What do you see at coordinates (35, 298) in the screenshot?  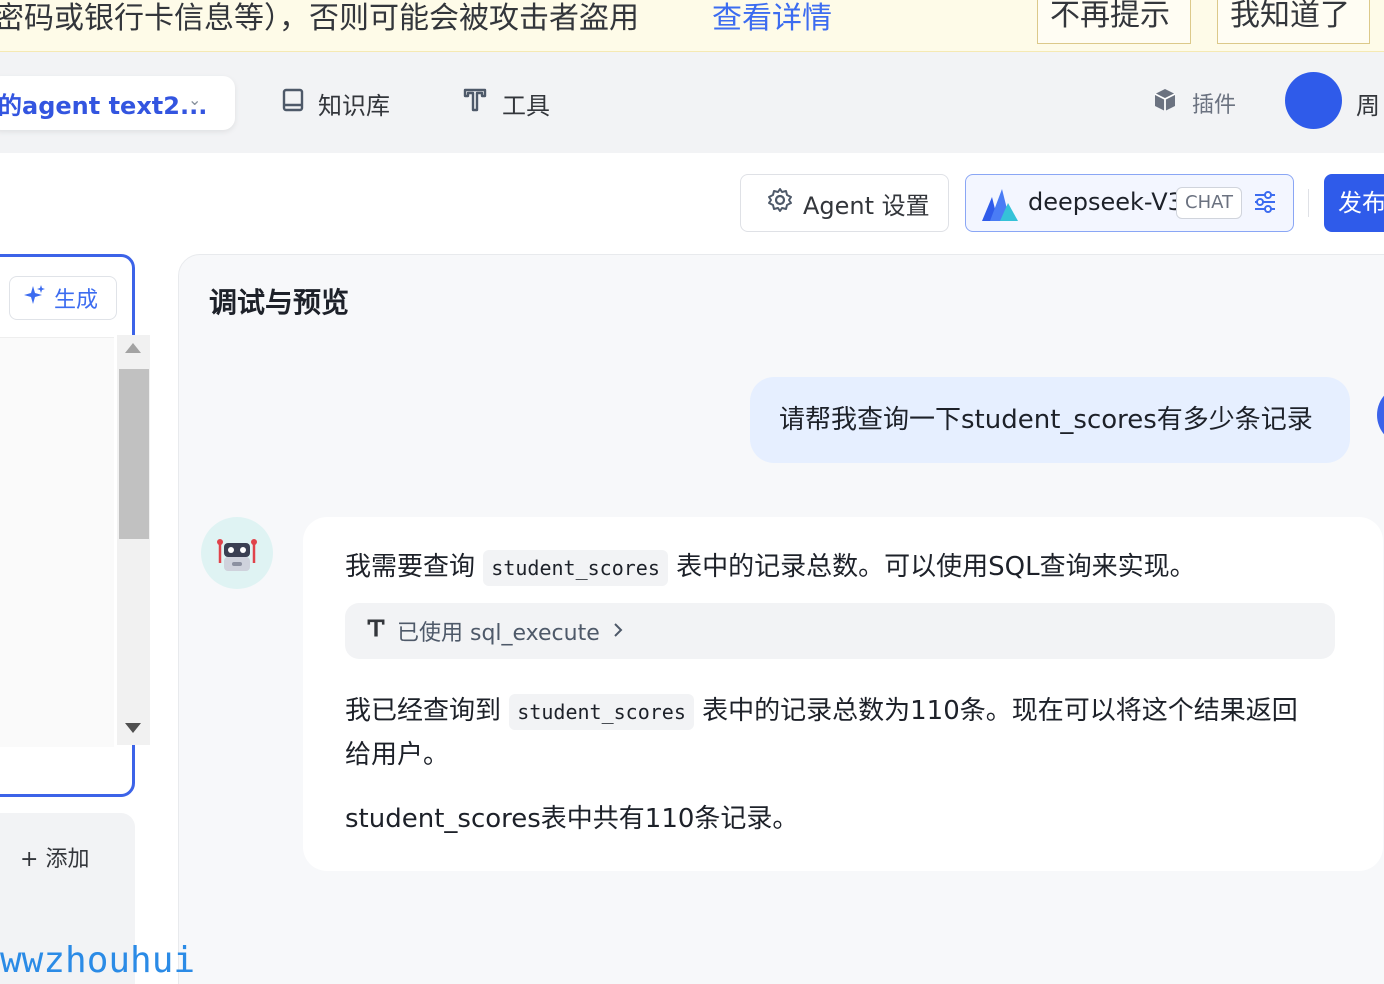 I see `sparkle-icon` at bounding box center [35, 298].